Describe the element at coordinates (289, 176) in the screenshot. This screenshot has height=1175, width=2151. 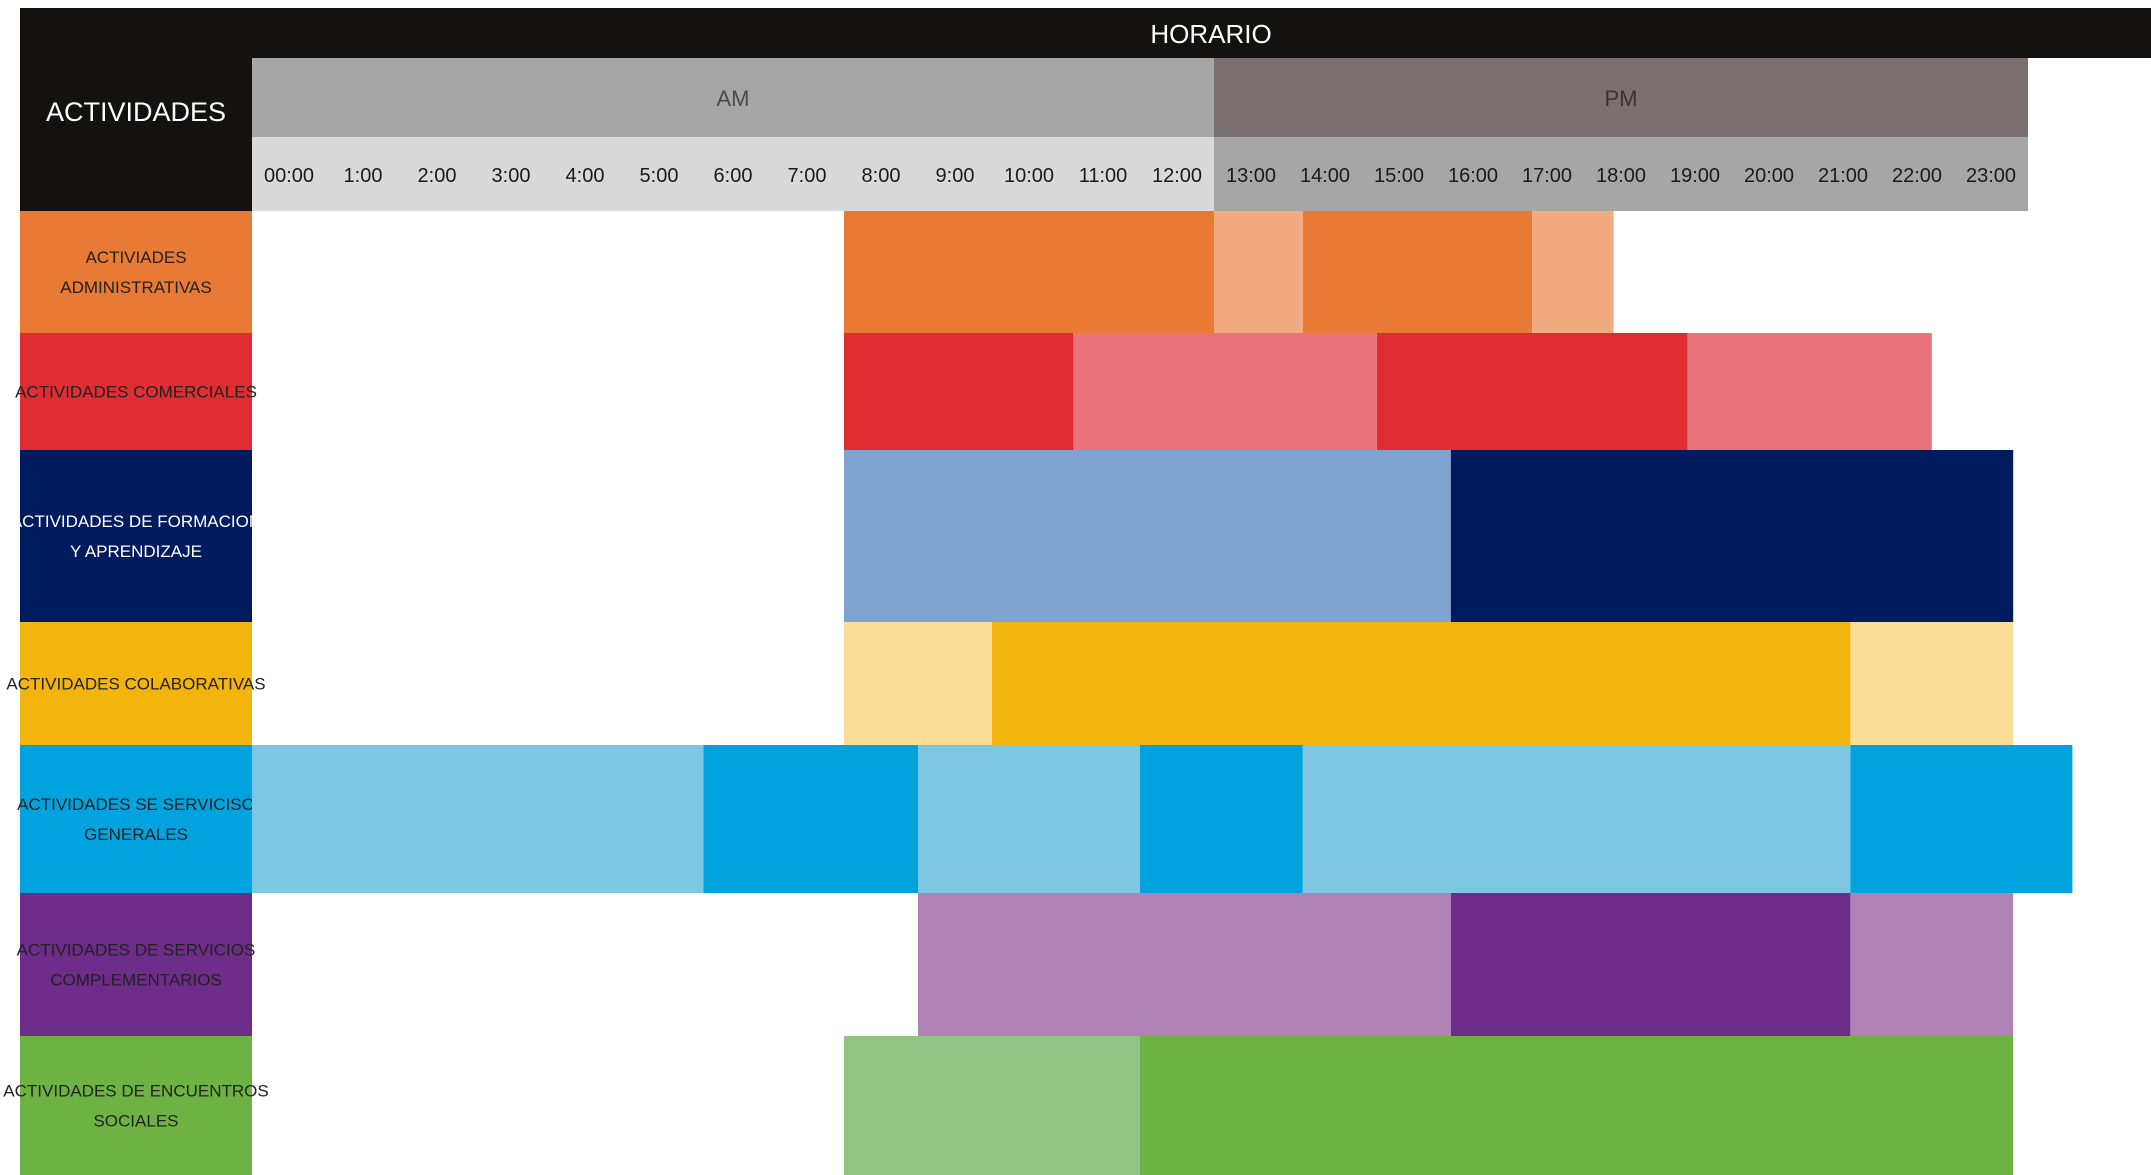
I see `hour-label: 00:00` at that location.